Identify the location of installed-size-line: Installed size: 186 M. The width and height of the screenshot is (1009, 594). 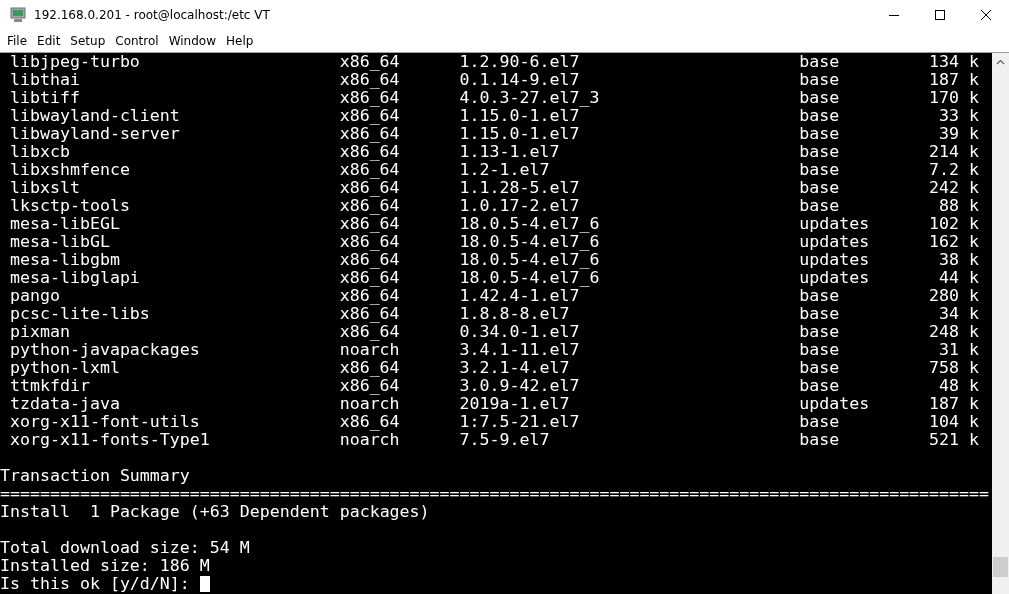
(105, 566).